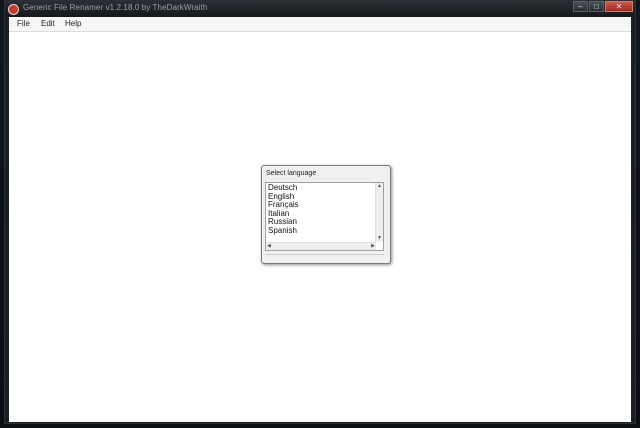 Image resolution: width=640 pixels, height=428 pixels. I want to click on scroll-left-arrow-icon: ◀, so click(269, 246).